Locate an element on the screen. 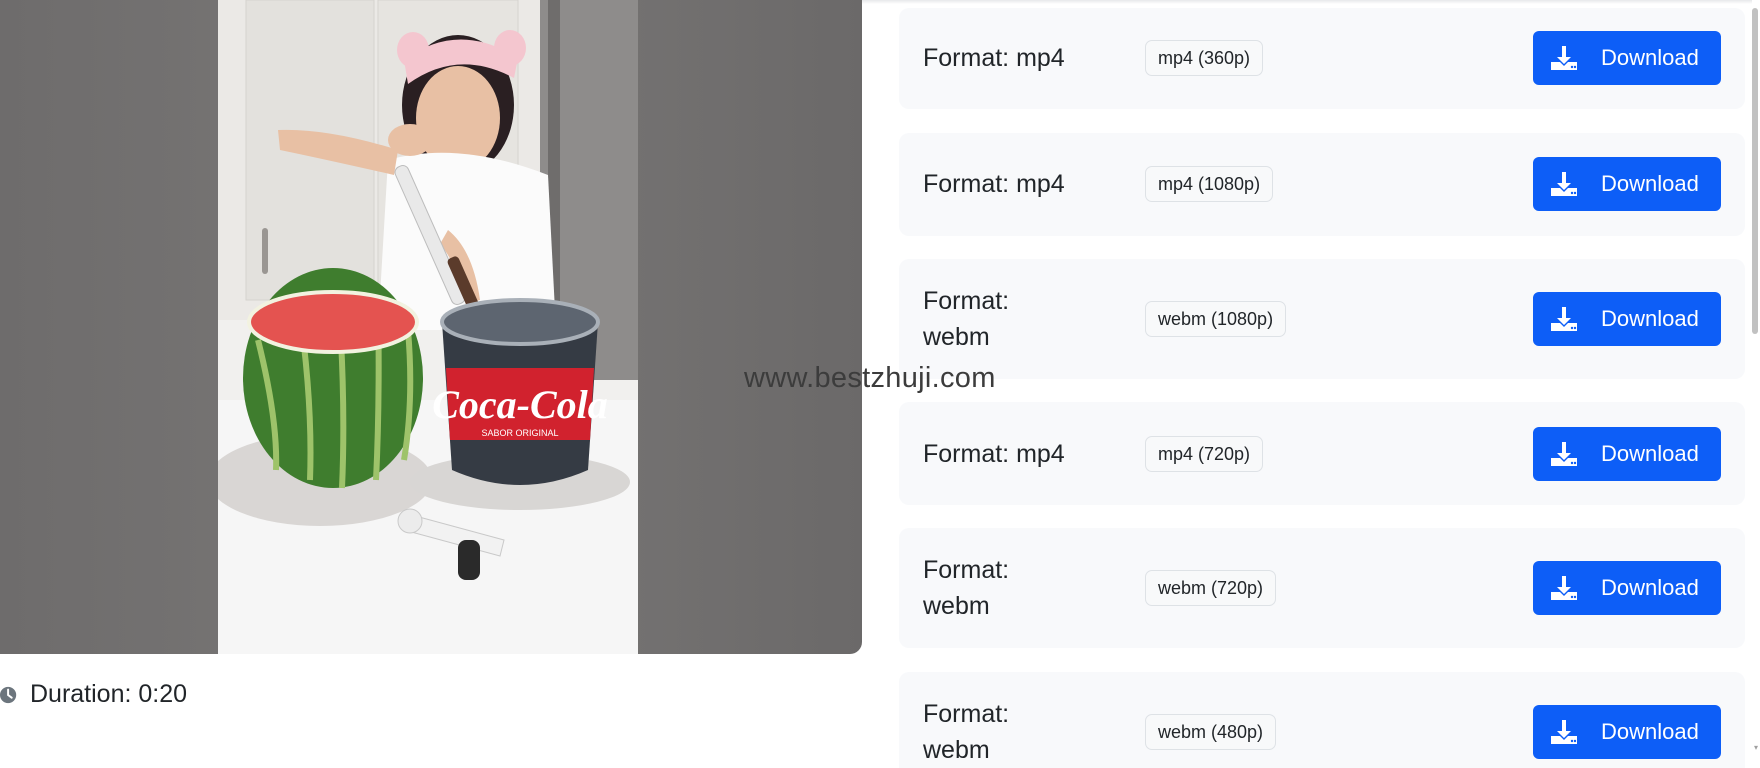 This screenshot has height=768, width=1760. scrollbar: ▾ is located at coordinates (1756, 384).